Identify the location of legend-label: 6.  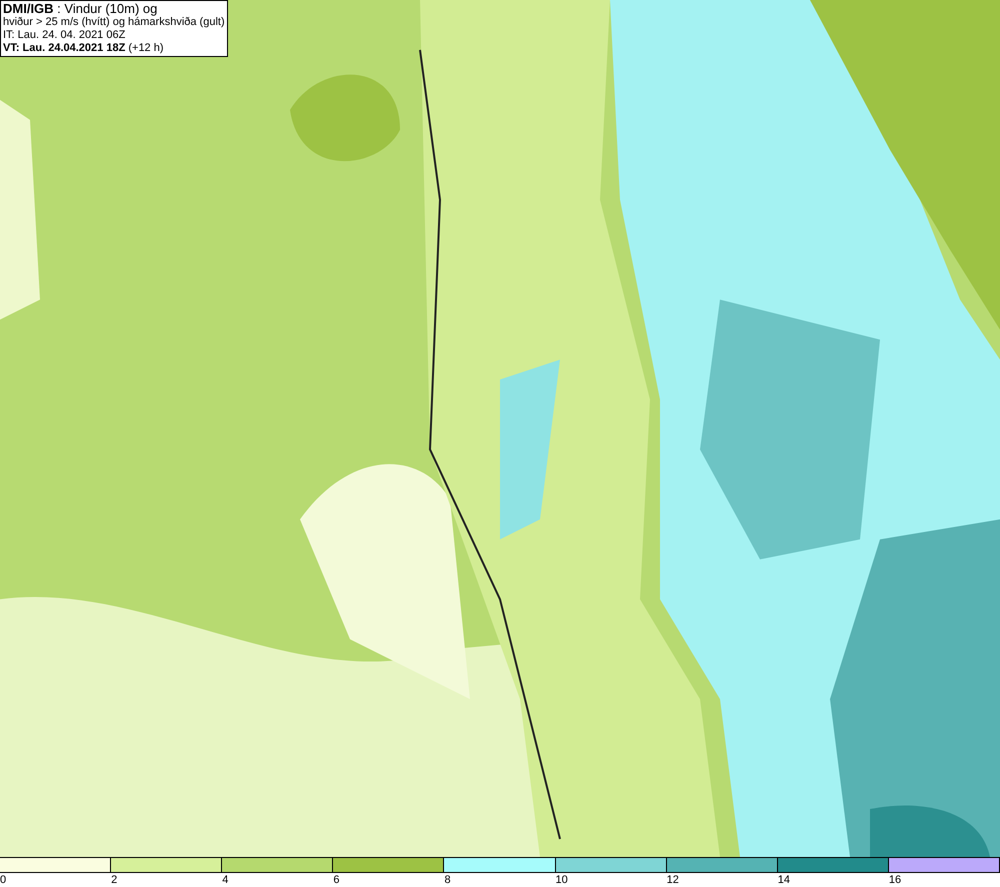
(336, 880).